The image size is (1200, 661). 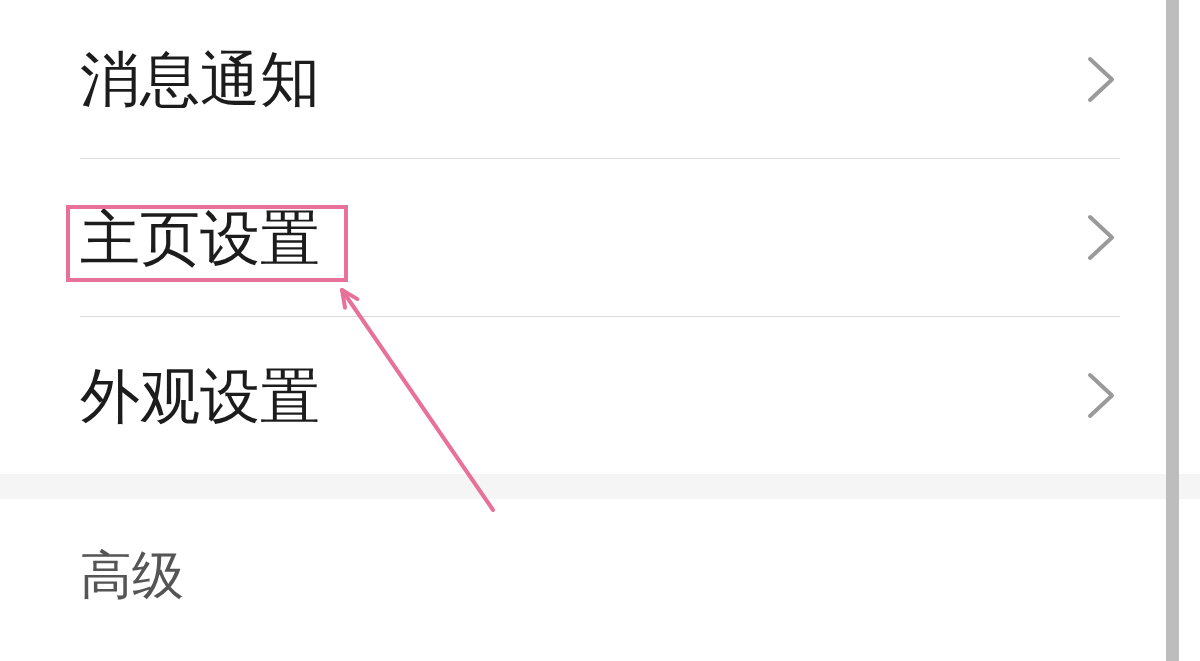 I want to click on section-header: 高级, so click(x=132, y=575).